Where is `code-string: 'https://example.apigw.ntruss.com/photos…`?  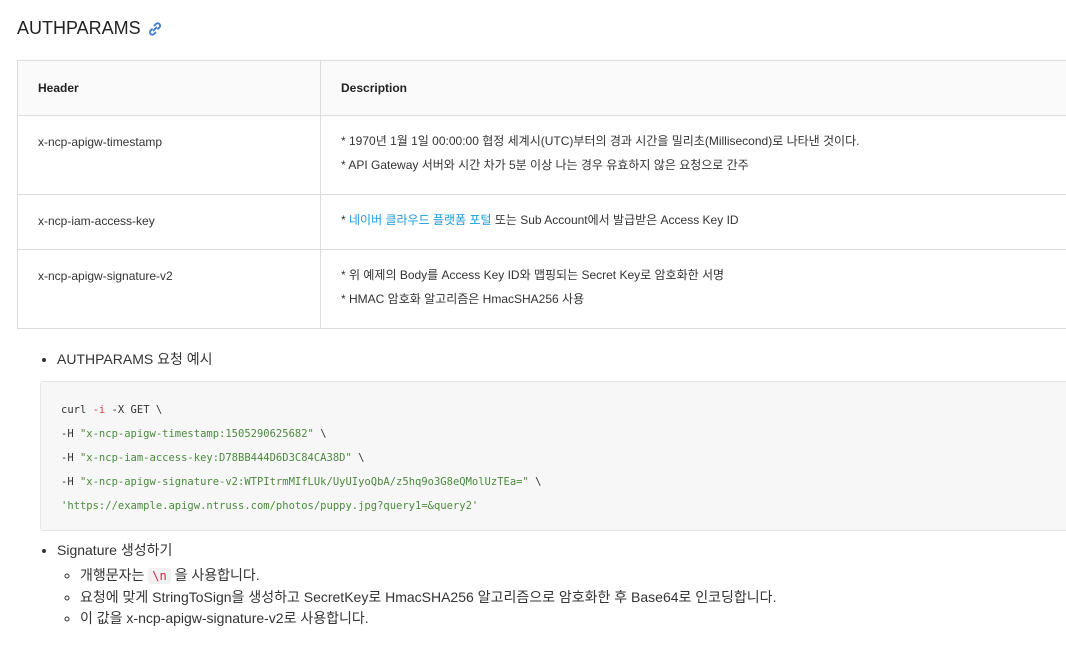 code-string: 'https://example.apigw.ntruss.com/photos… is located at coordinates (270, 506).